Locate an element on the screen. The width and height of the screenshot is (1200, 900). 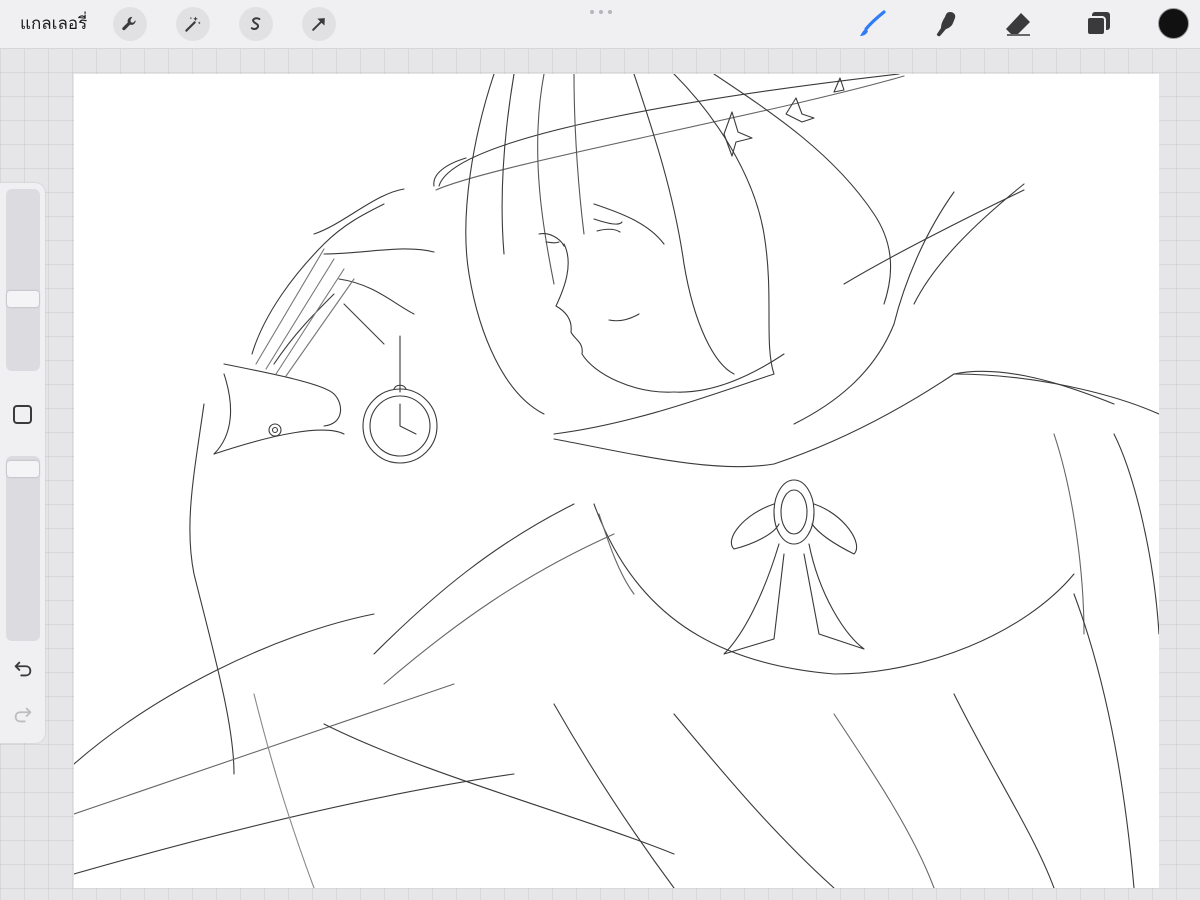
layers-tool-button is located at coordinates (1098, 24).